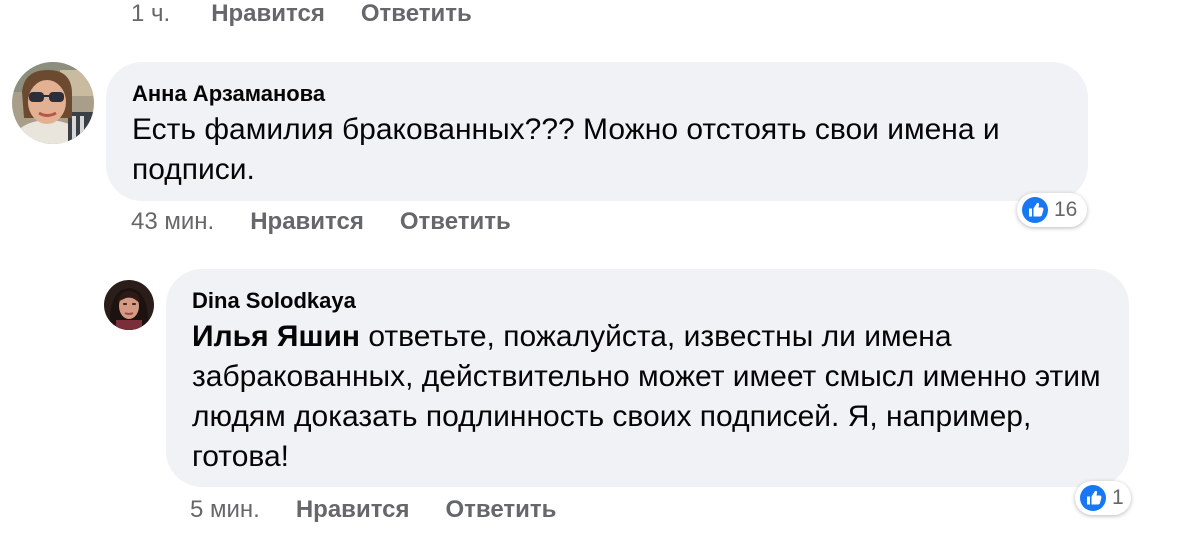 This screenshot has height=536, width=1181. What do you see at coordinates (1052, 210) in the screenshot?
I see `reactions-summary: 16` at bounding box center [1052, 210].